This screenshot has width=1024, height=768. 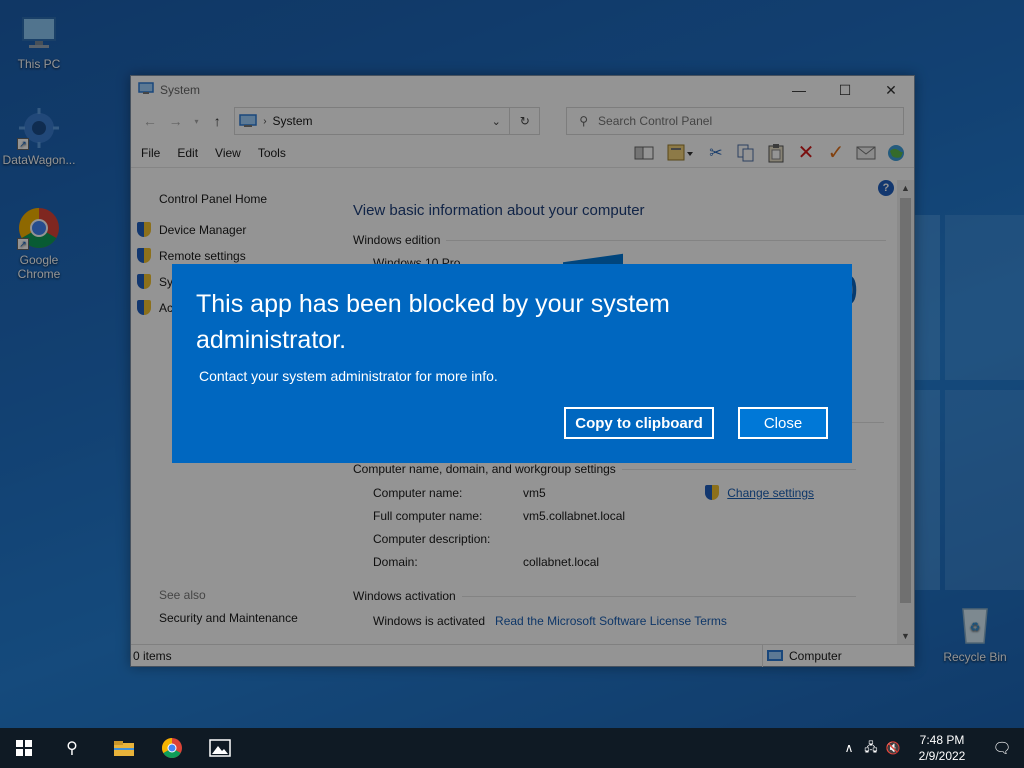 I want to click on copy-to-clipboard-button: Copy to clipboard, so click(x=639, y=423).